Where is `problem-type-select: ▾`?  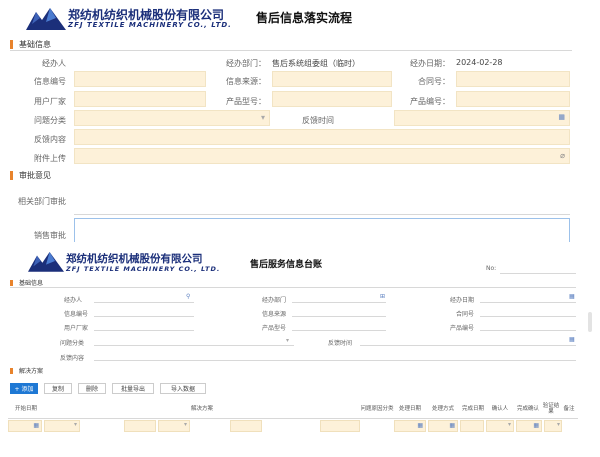
problem-type-select: ▾ is located at coordinates (172, 118).